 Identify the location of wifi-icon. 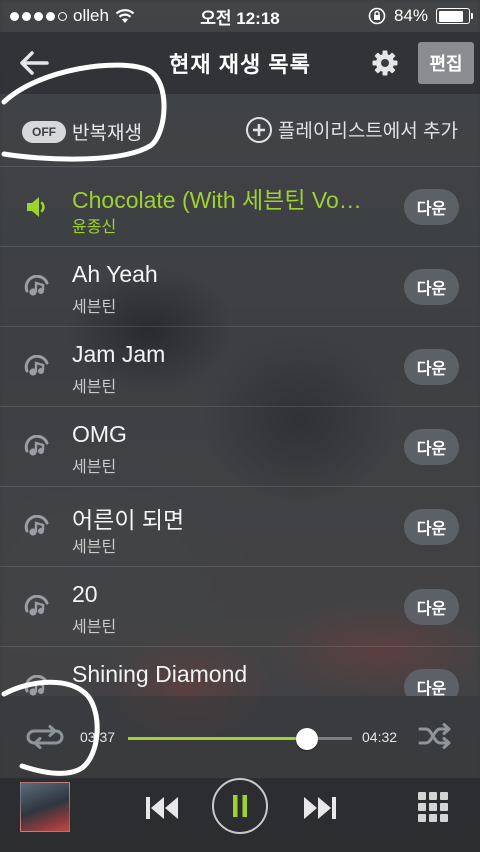
(125, 16).